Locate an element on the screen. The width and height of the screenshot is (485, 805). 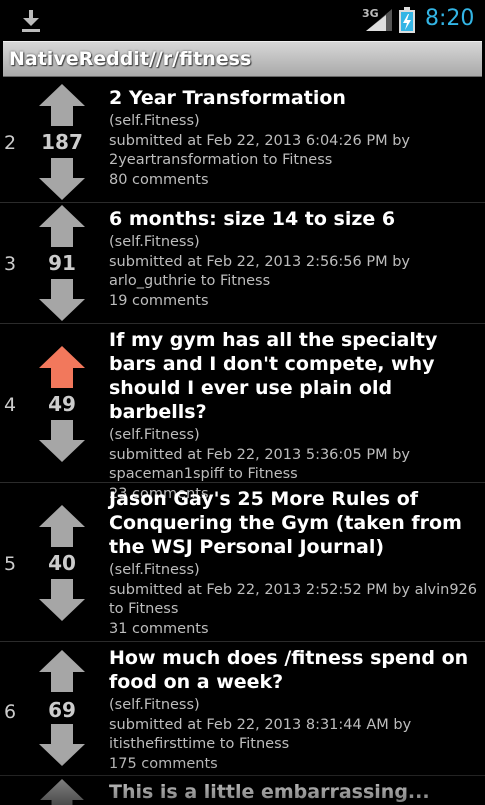
post-comments-link: 175 comments is located at coordinates (294, 765).